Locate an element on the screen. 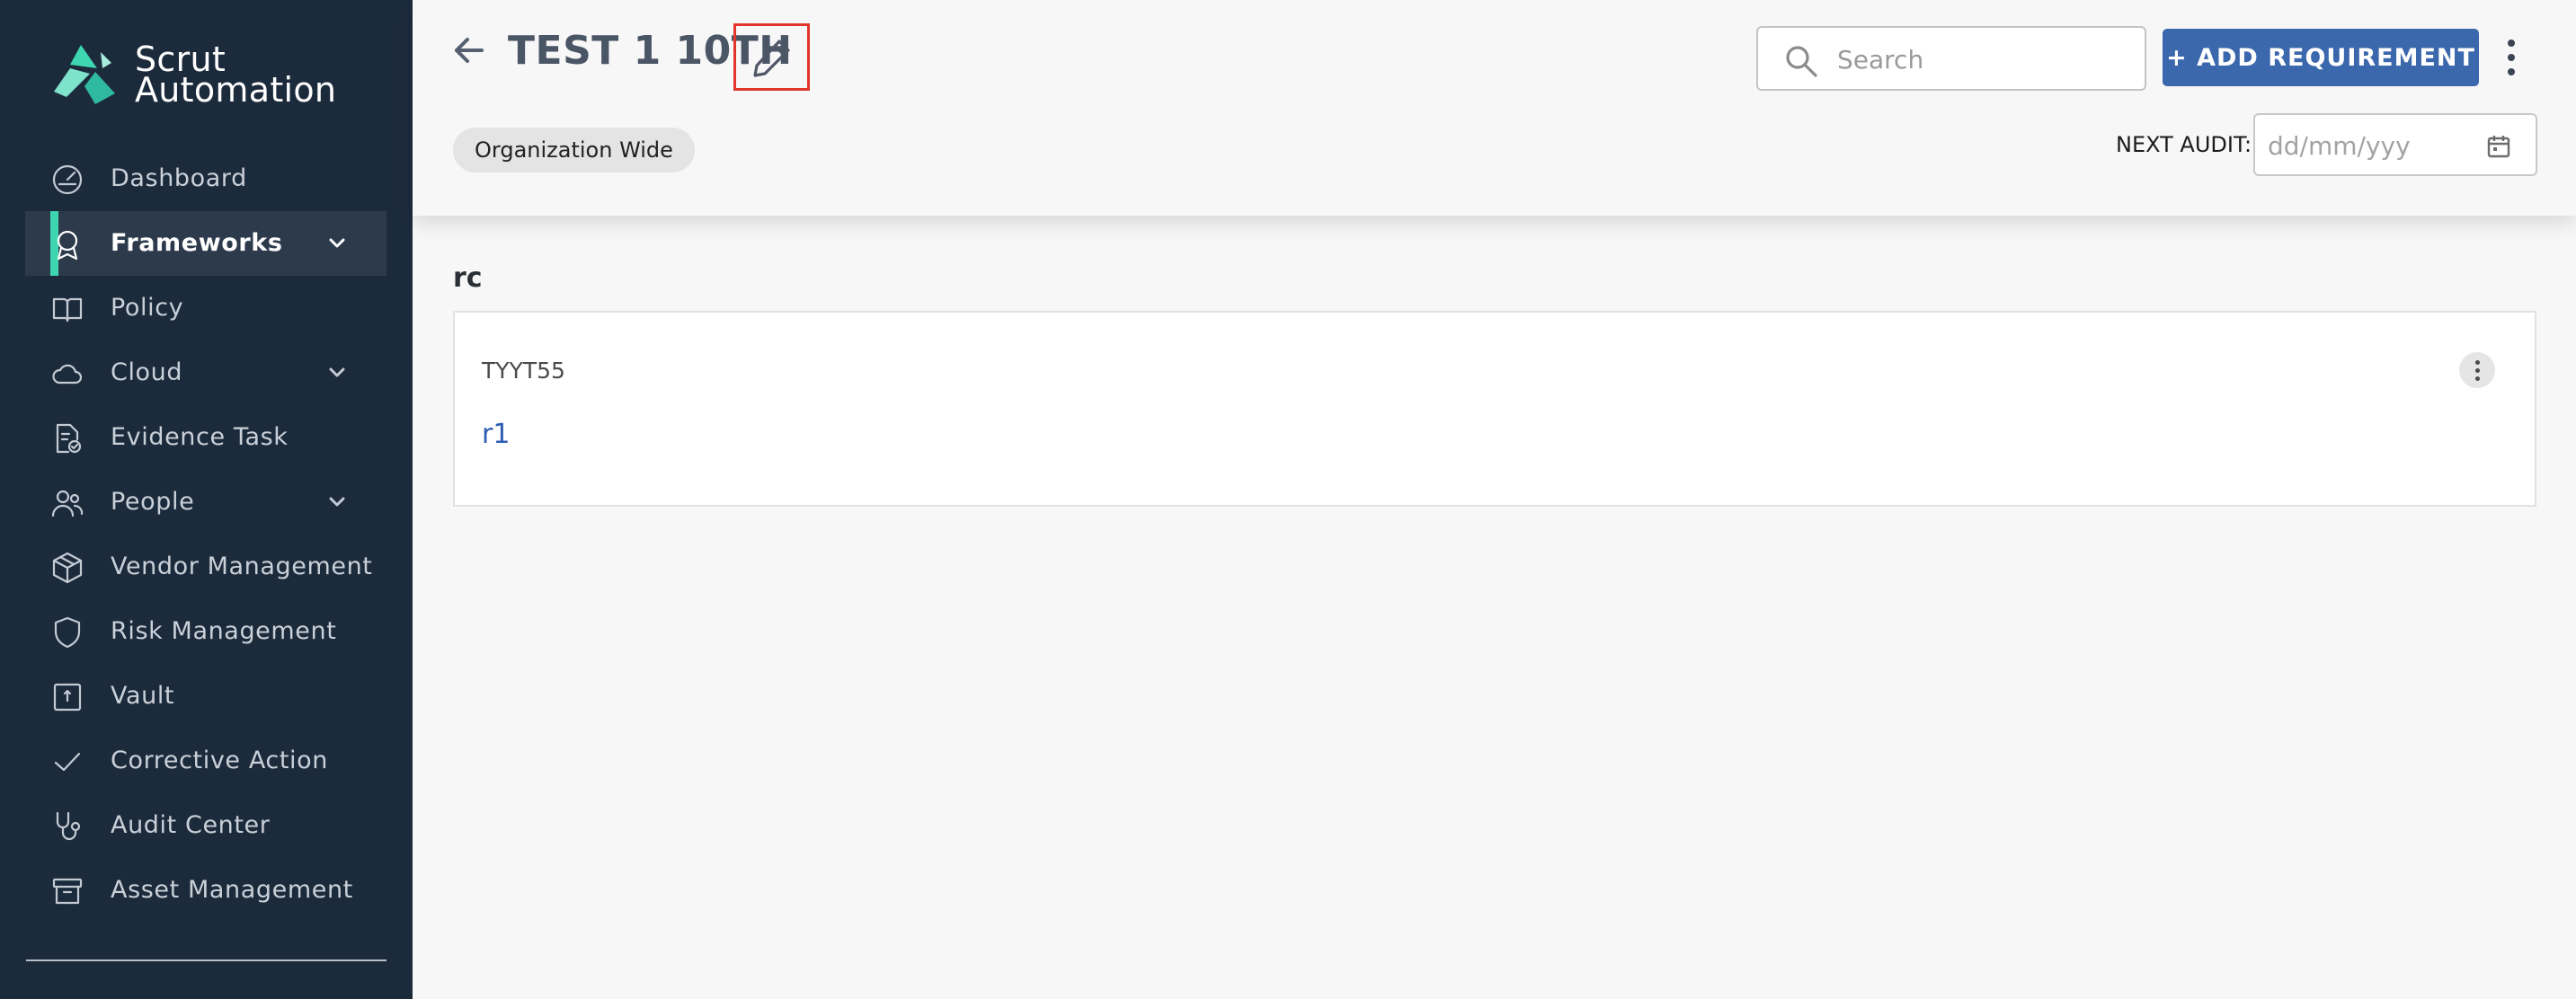 The width and height of the screenshot is (2576, 999). calendar-icon is located at coordinates (2498, 146).